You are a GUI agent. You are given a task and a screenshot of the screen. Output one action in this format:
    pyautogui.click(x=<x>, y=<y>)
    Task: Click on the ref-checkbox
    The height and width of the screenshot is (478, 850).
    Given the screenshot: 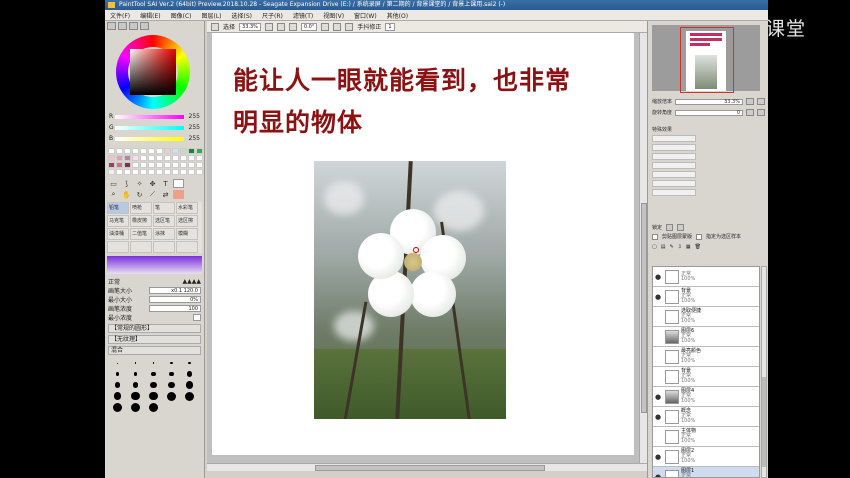 What is the action you would take?
    pyautogui.click(x=699, y=236)
    